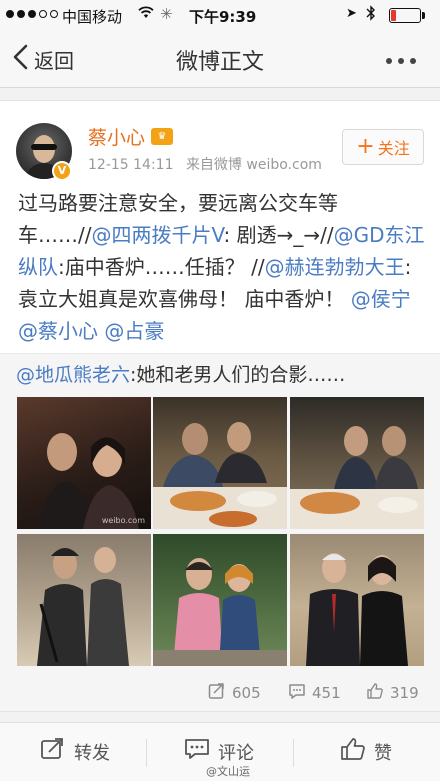  What do you see at coordinates (246, 693) in the screenshot?
I see `repost-count-value: 605` at bounding box center [246, 693].